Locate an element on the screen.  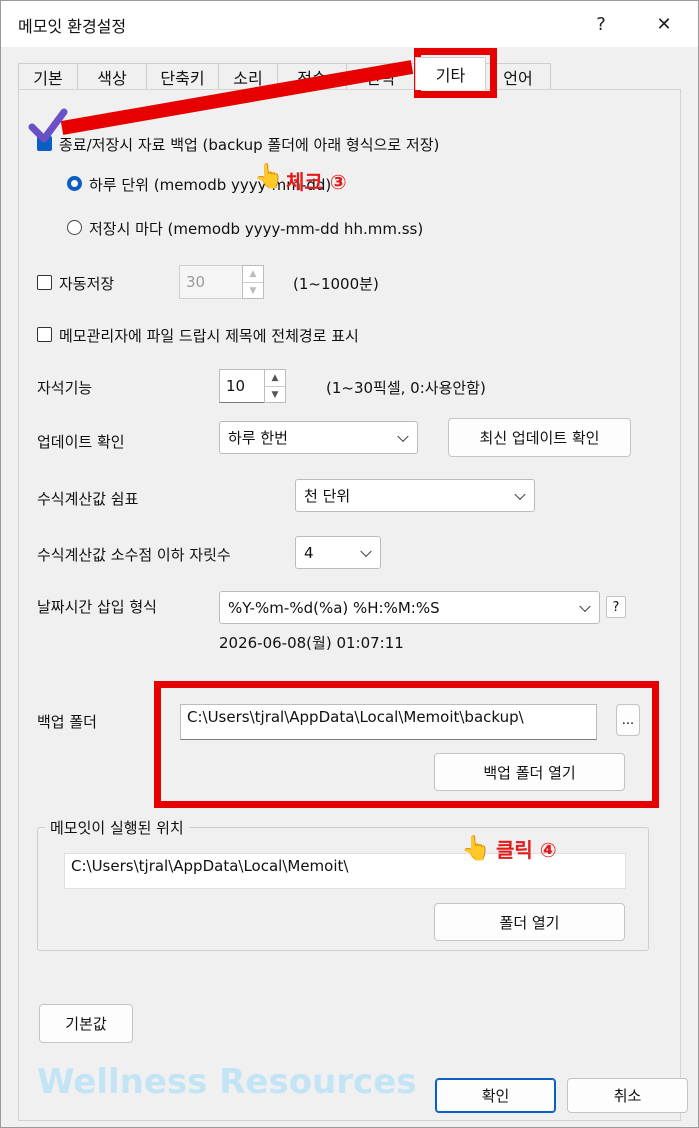
annotation-arrow is located at coordinates (221, 101).